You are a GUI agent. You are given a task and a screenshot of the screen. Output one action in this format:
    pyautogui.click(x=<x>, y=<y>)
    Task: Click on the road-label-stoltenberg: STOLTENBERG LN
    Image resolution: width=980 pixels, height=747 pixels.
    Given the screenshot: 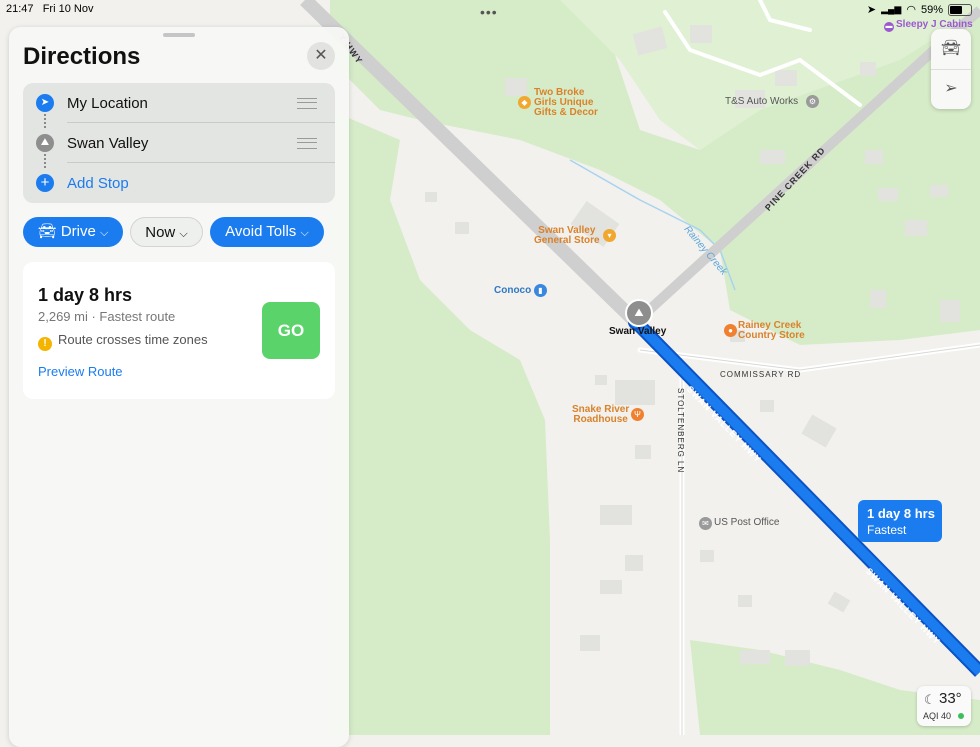 What is the action you would take?
    pyautogui.click(x=680, y=431)
    